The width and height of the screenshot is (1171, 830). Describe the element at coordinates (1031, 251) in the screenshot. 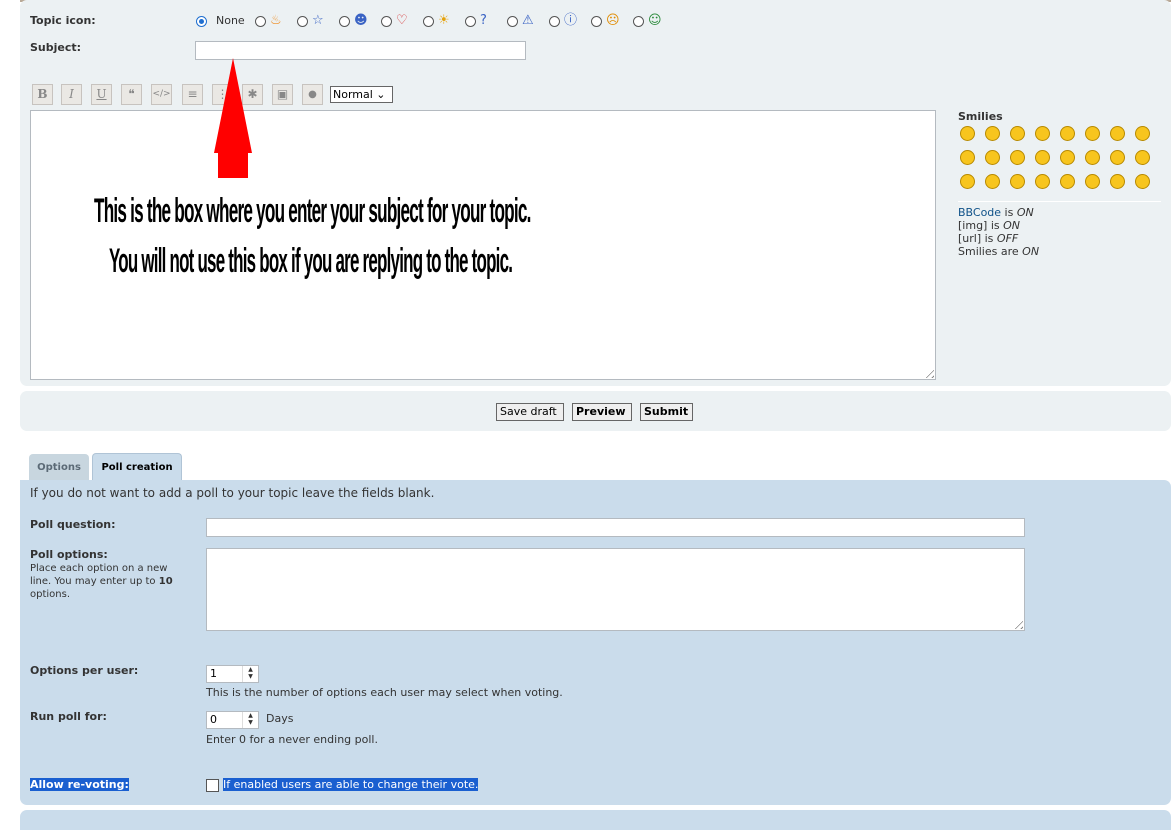

I see `smilies-status-value: ON` at that location.